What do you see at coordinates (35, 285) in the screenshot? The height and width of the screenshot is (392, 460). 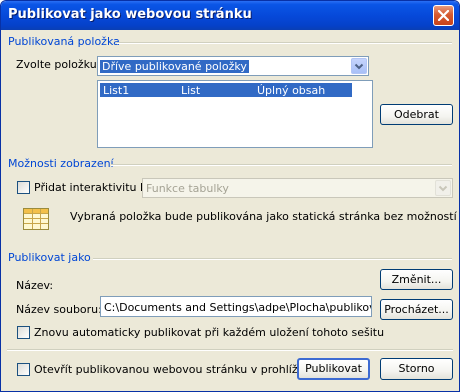 I see `page-name-label: Název:` at bounding box center [35, 285].